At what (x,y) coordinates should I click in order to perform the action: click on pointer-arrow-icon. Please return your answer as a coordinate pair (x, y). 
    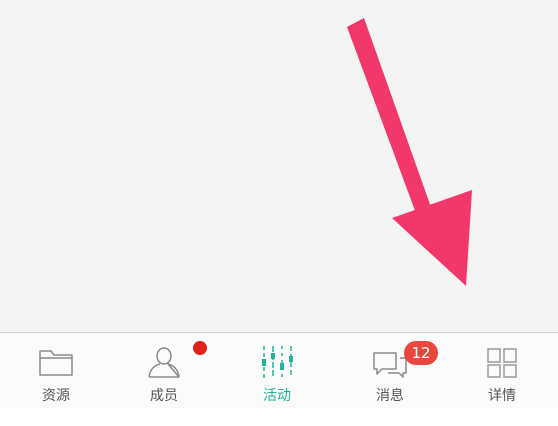
    Looking at the image, I should click on (409, 152).